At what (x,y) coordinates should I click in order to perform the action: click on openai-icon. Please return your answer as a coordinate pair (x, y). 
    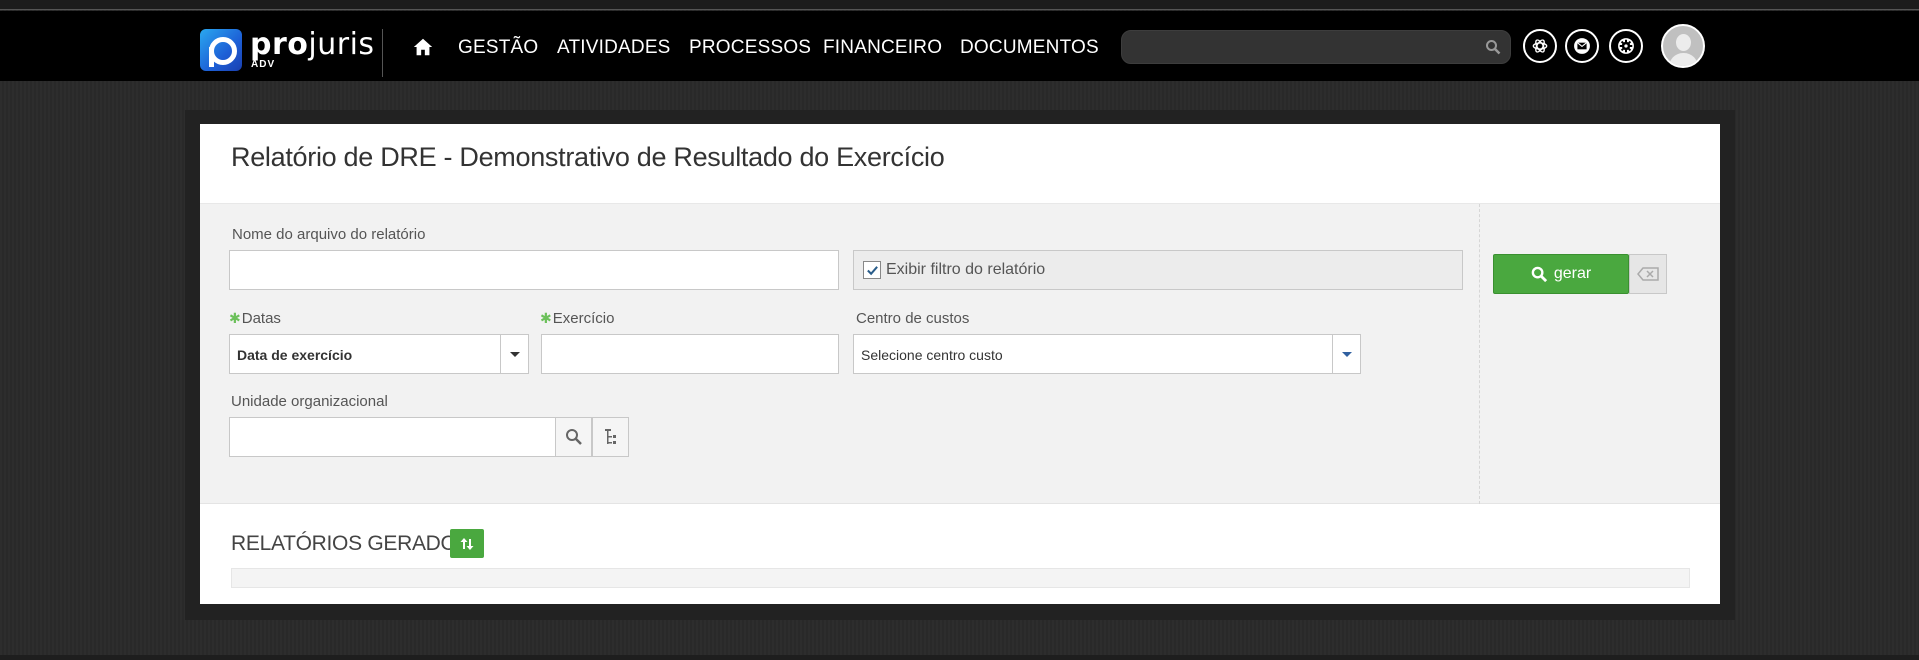
    Looking at the image, I should click on (1540, 46).